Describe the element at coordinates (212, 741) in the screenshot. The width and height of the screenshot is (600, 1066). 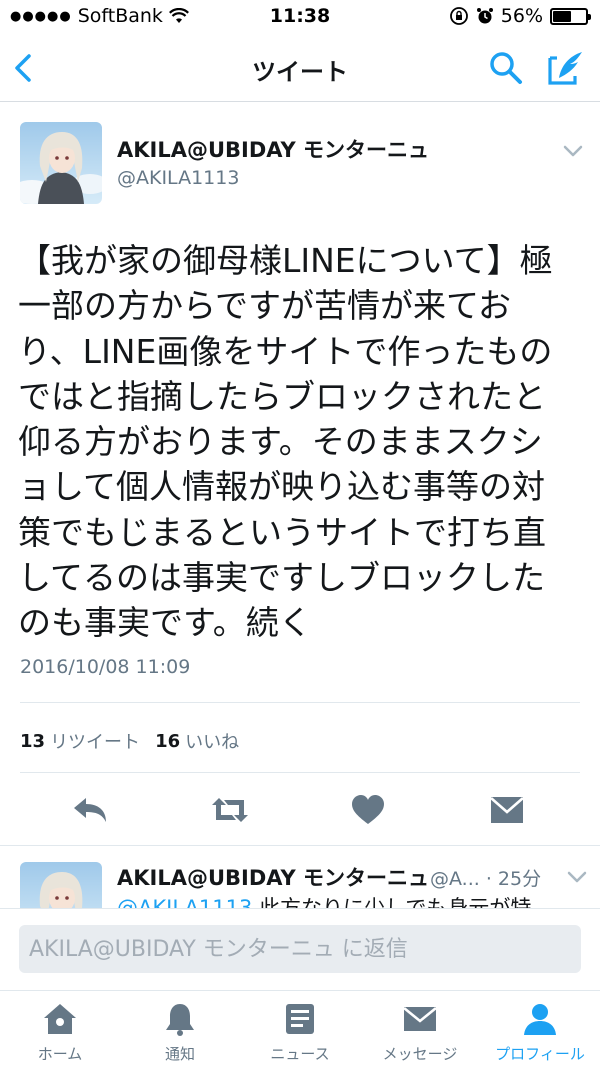
I see `like-label: いいね` at that location.